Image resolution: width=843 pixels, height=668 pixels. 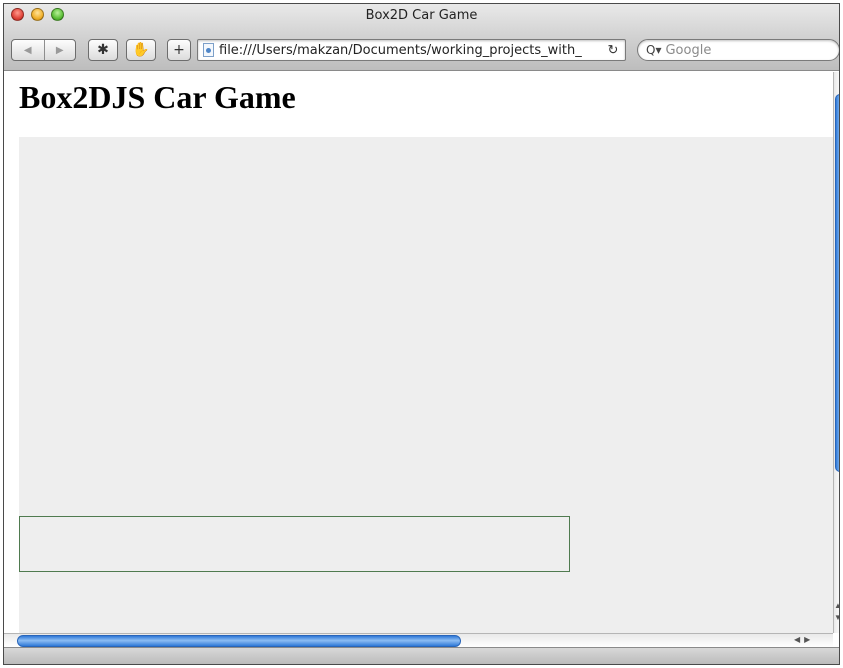 I want to click on window-title: Box2D Car Game, so click(x=421, y=15).